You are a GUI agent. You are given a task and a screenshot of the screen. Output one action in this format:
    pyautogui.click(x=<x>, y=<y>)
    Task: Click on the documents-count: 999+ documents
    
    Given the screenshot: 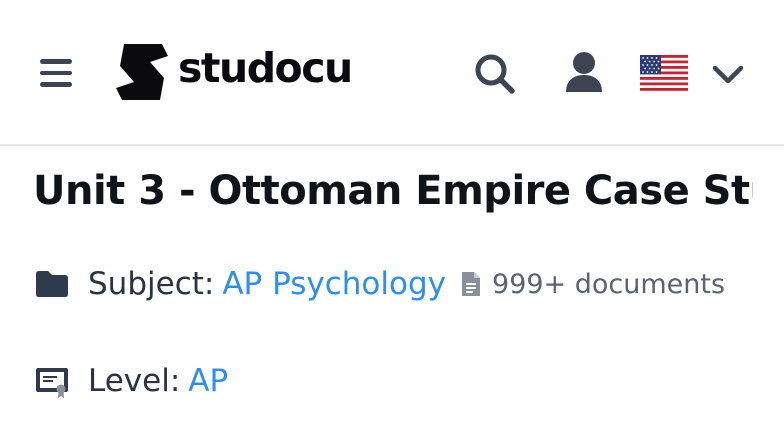 What is the action you would take?
    pyautogui.click(x=609, y=284)
    